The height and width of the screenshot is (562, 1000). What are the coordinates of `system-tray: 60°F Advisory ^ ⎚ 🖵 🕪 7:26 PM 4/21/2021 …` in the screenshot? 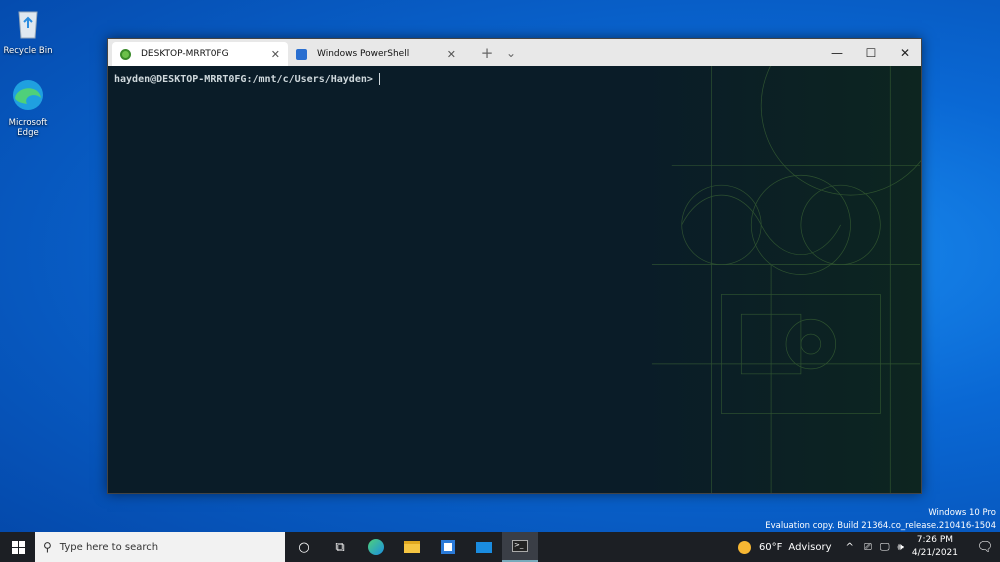 It's located at (868, 547).